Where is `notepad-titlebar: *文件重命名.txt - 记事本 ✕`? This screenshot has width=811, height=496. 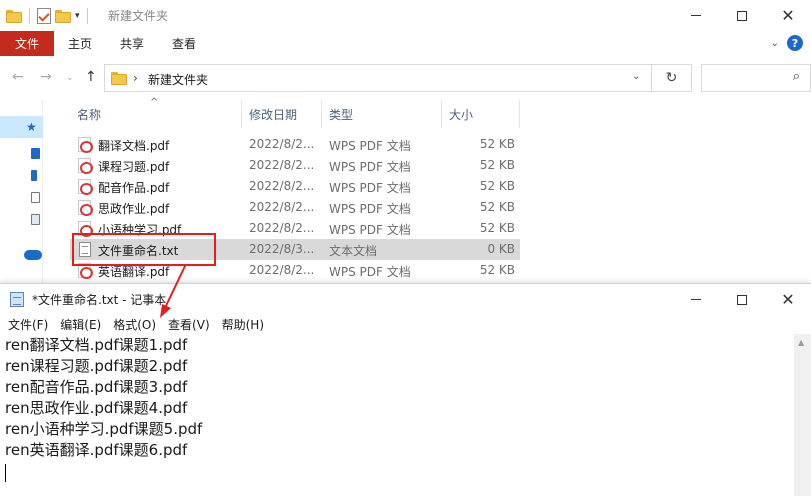
notepad-titlebar: *文件重命名.txt - 记事本 ✕ is located at coordinates (405, 299).